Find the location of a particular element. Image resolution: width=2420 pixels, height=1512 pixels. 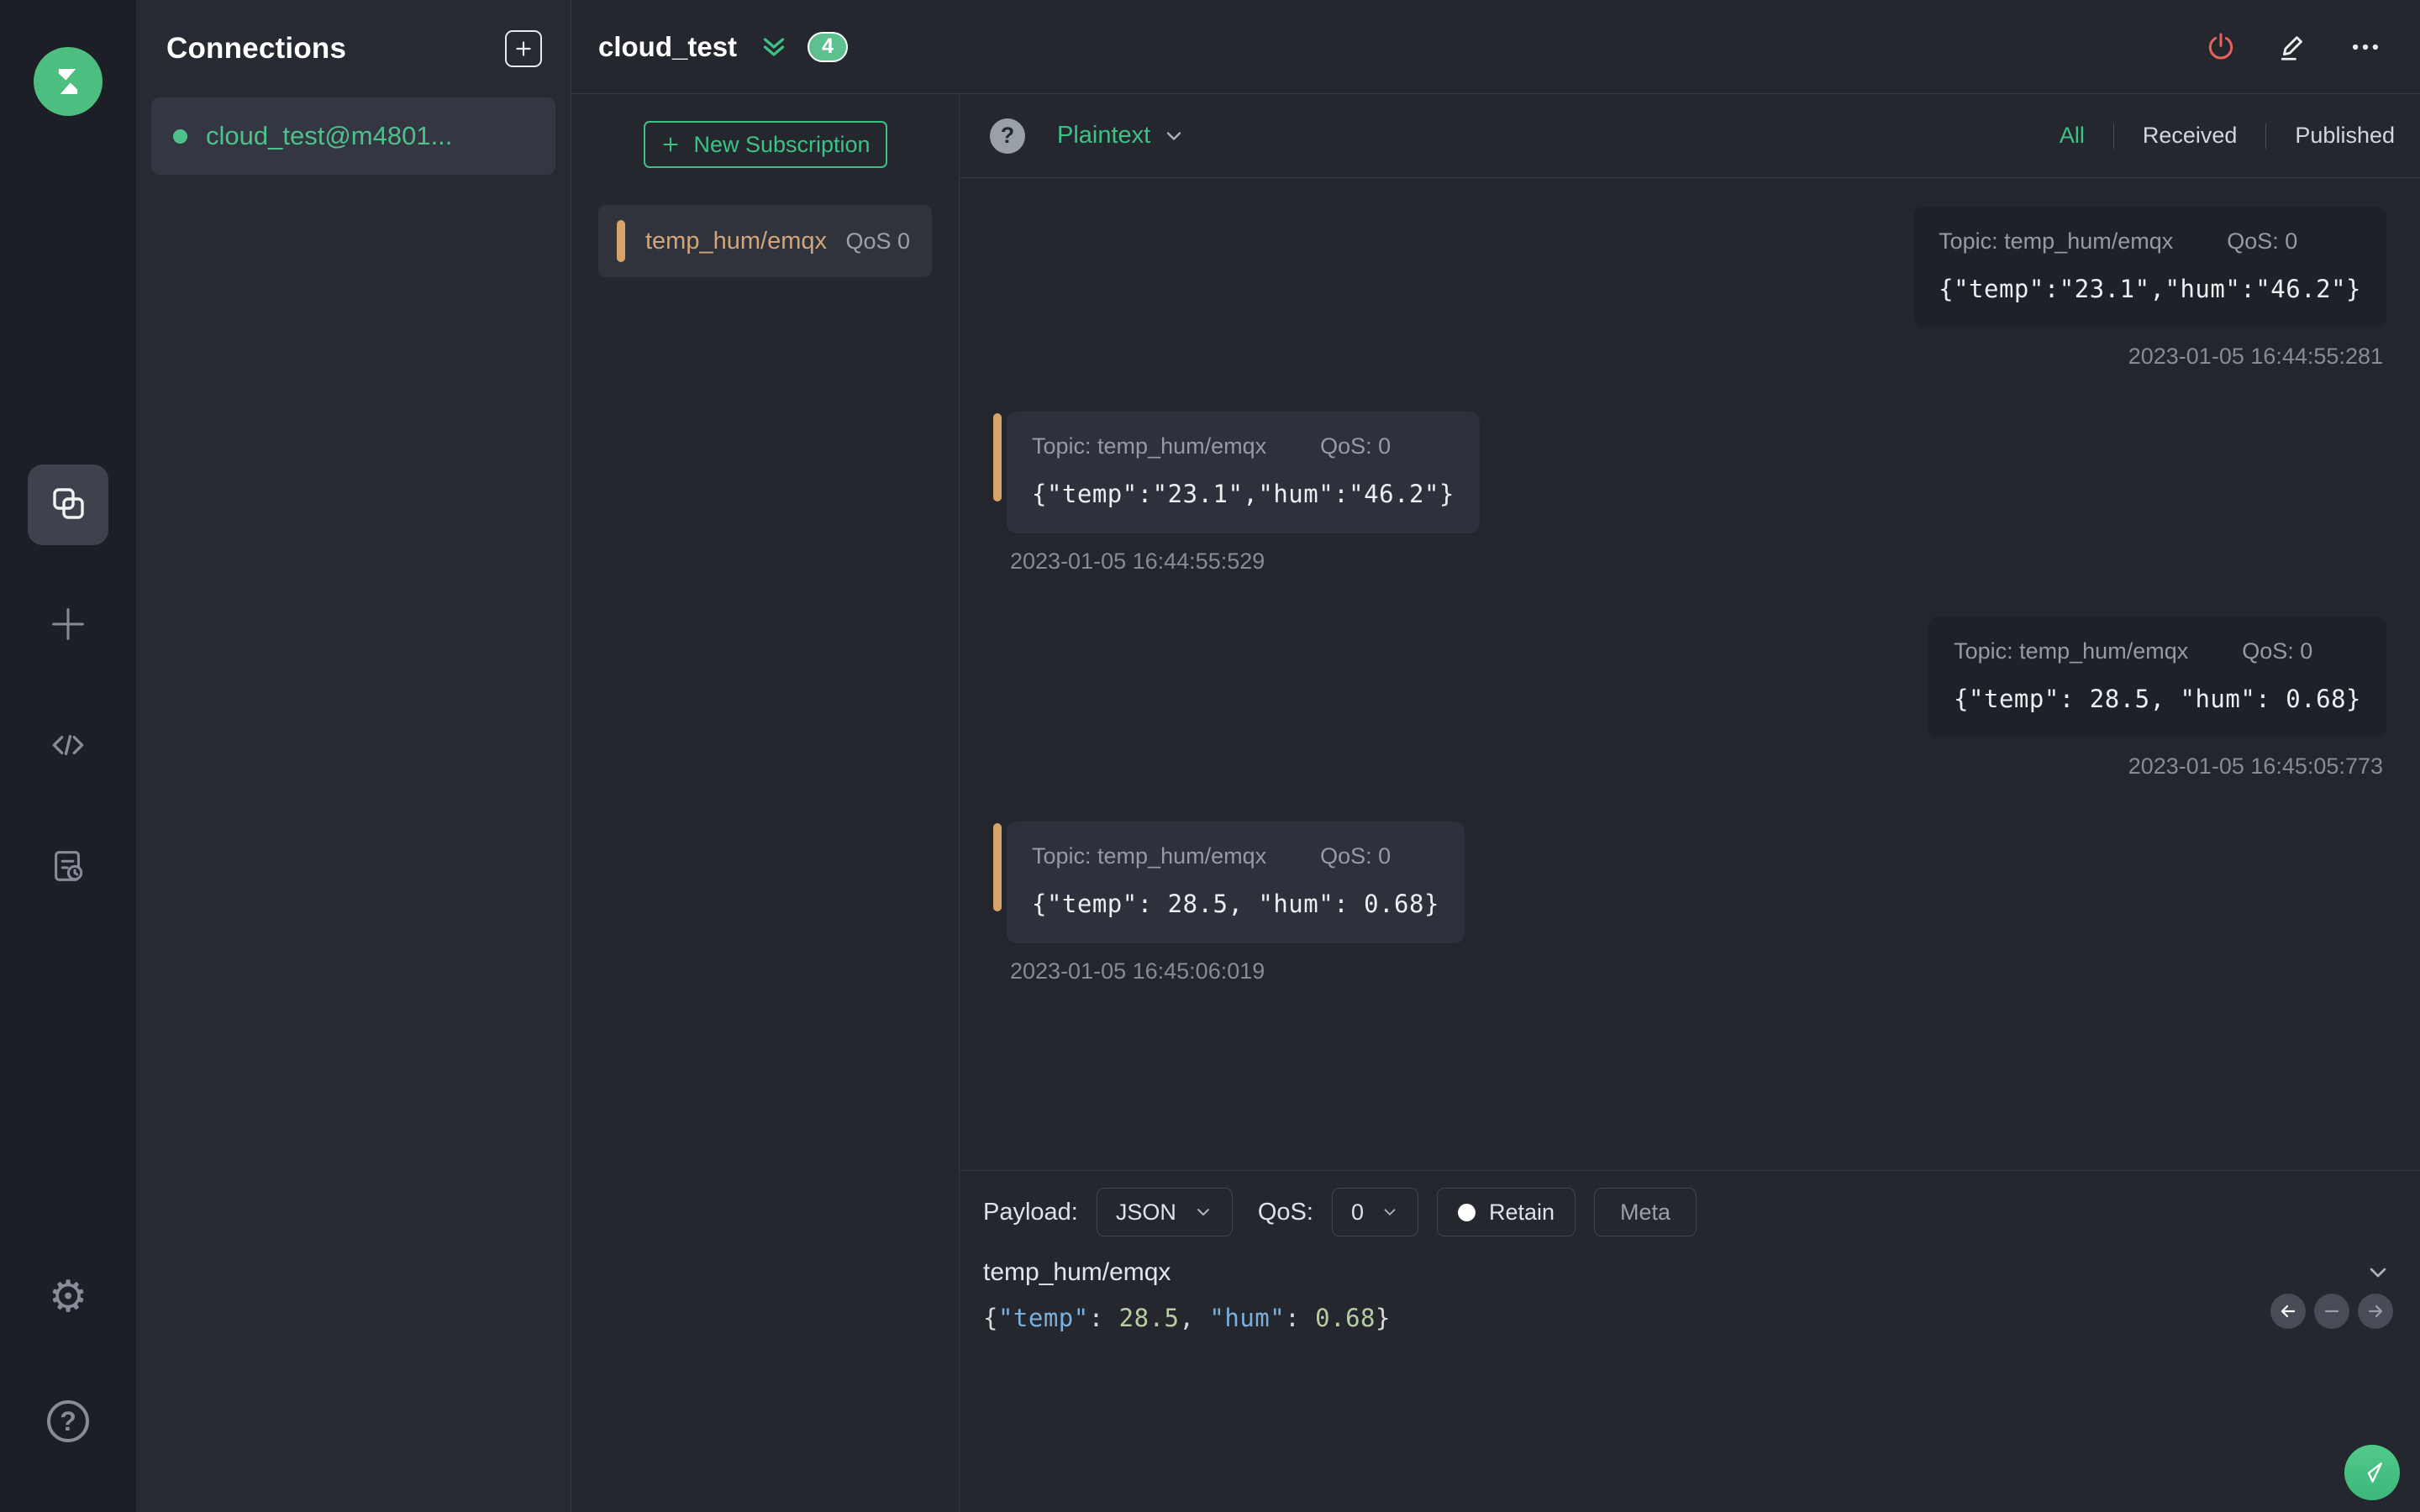

retain-toggle: Retain is located at coordinates (1506, 1212).